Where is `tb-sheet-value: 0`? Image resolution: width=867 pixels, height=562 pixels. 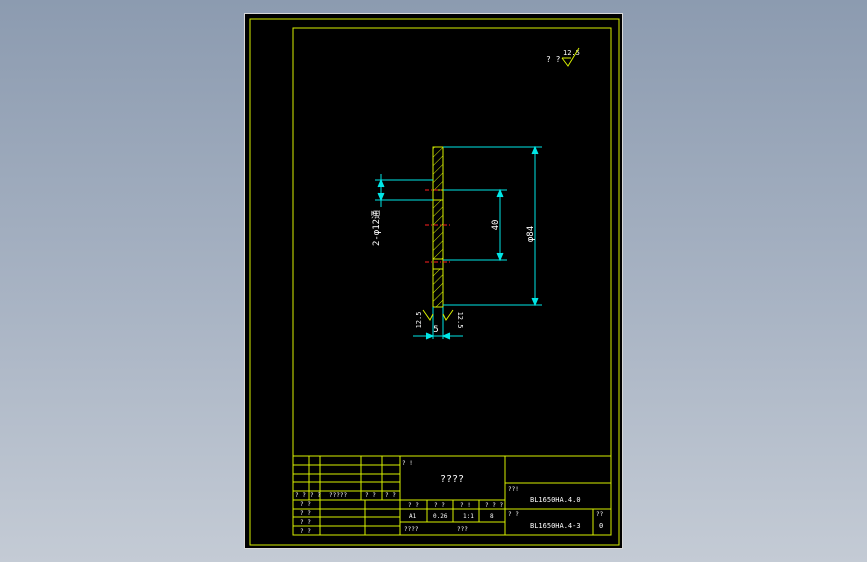 tb-sheet-value: 0 is located at coordinates (601, 526).